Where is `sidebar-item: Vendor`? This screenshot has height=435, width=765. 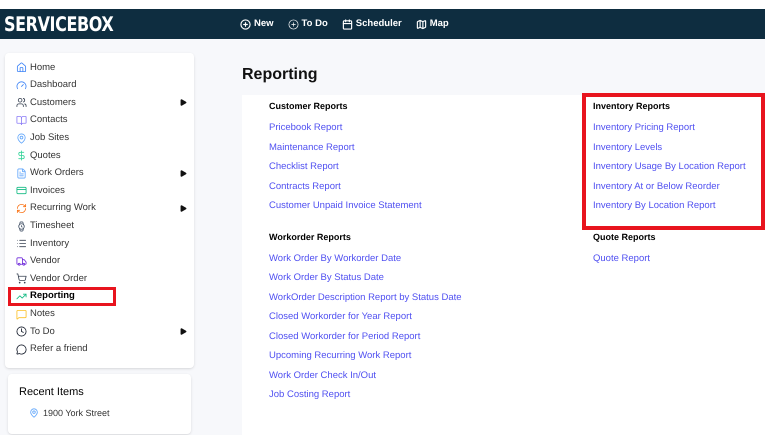 sidebar-item: Vendor is located at coordinates (38, 261).